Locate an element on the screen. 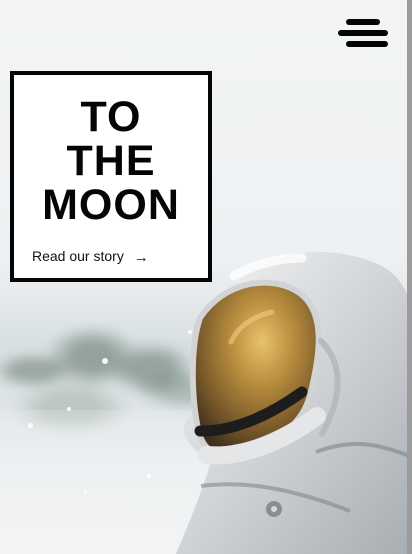 This screenshot has width=412, height=554. hero-title-line: THE is located at coordinates (111, 161).